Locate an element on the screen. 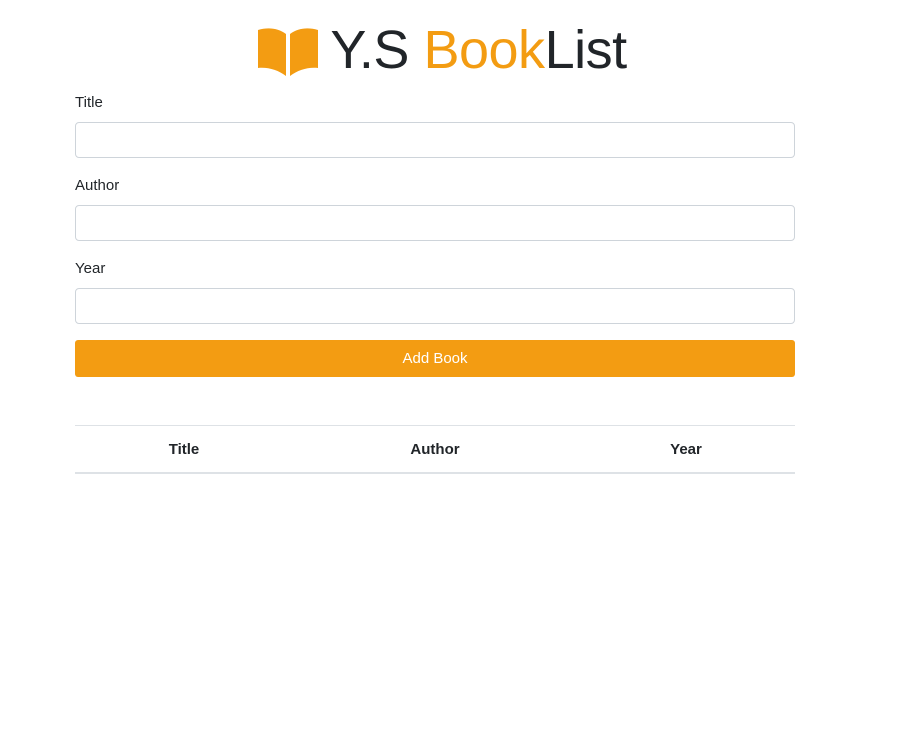 The height and width of the screenshot is (729, 916). title-form-group: Title is located at coordinates (435, 126).